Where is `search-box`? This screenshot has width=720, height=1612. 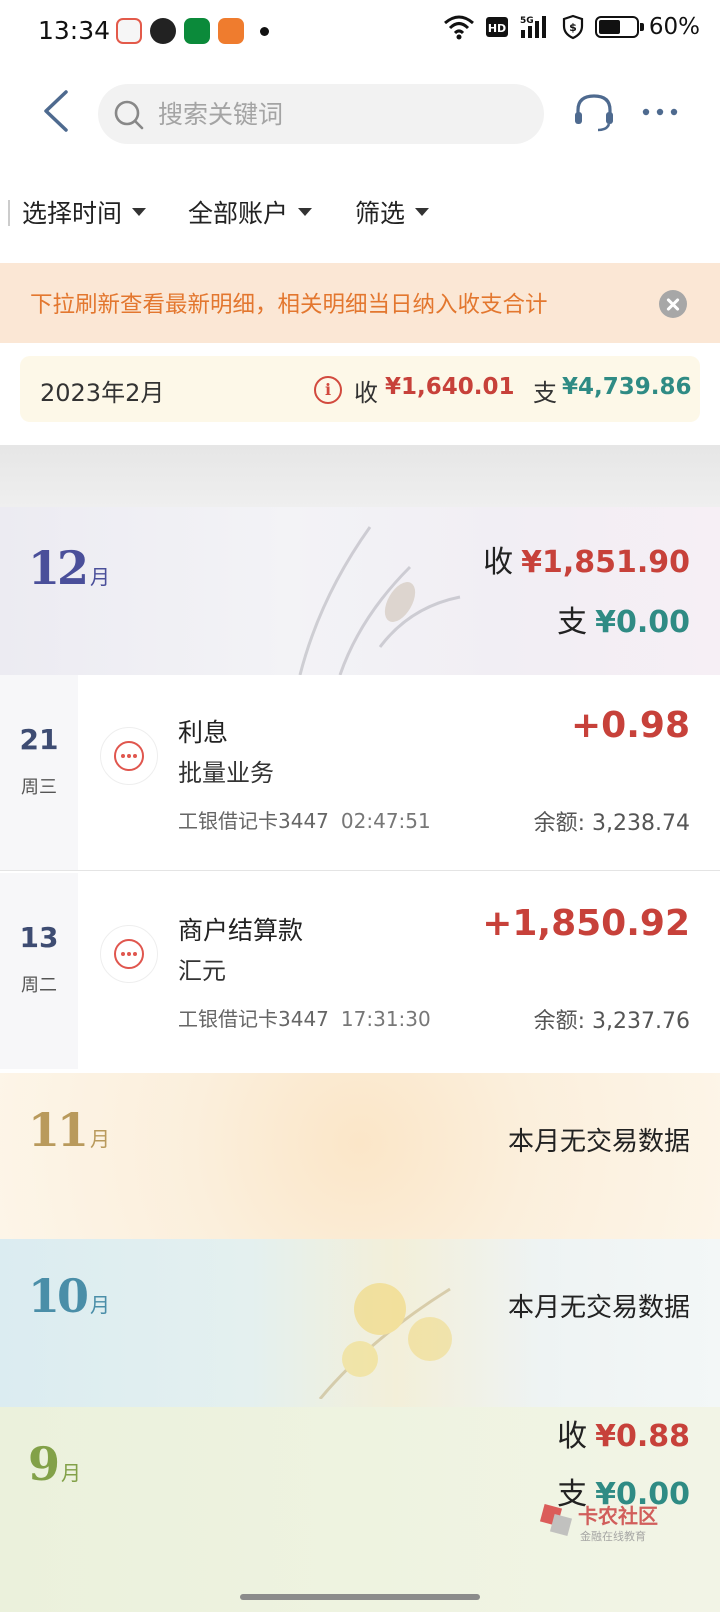
search-box is located at coordinates (321, 114).